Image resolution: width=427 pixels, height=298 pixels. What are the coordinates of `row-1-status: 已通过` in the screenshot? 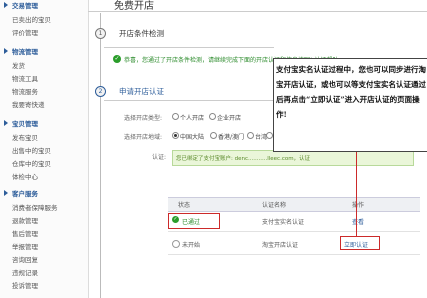 It's located at (191, 222).